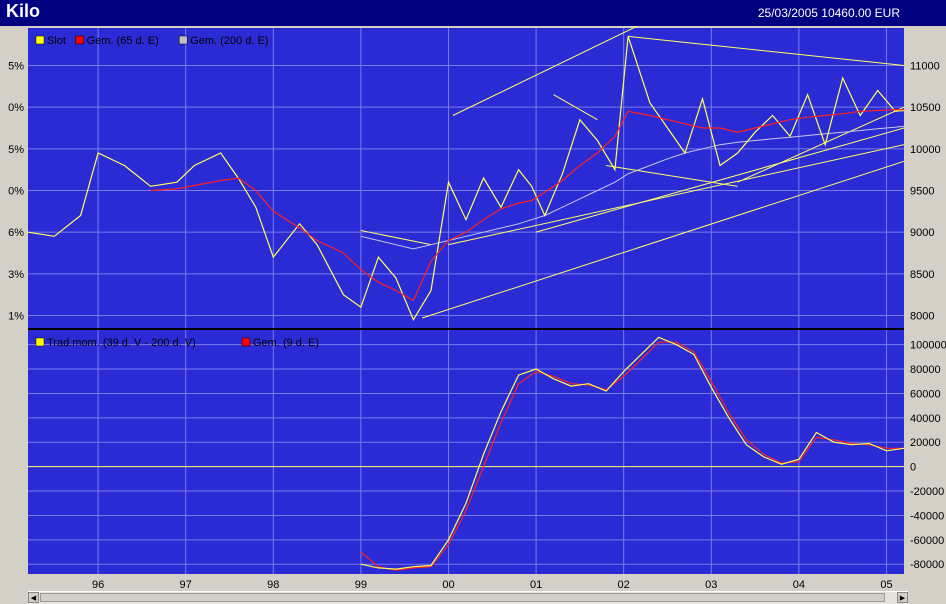 This screenshot has height=604, width=946. Describe the element at coordinates (928, 346) in the screenshot. I see `momentum-tick-label: 100000` at that location.